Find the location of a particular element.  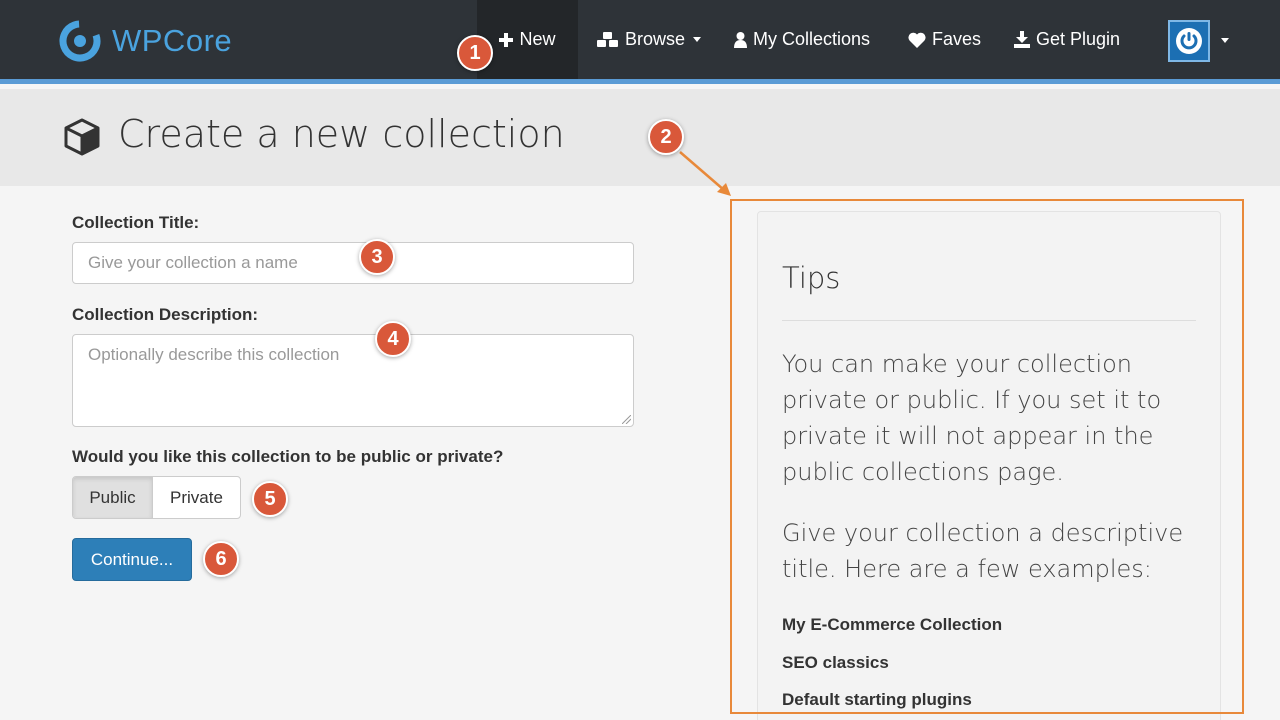

collection-title-input: Give your collection a name is located at coordinates (353, 263).